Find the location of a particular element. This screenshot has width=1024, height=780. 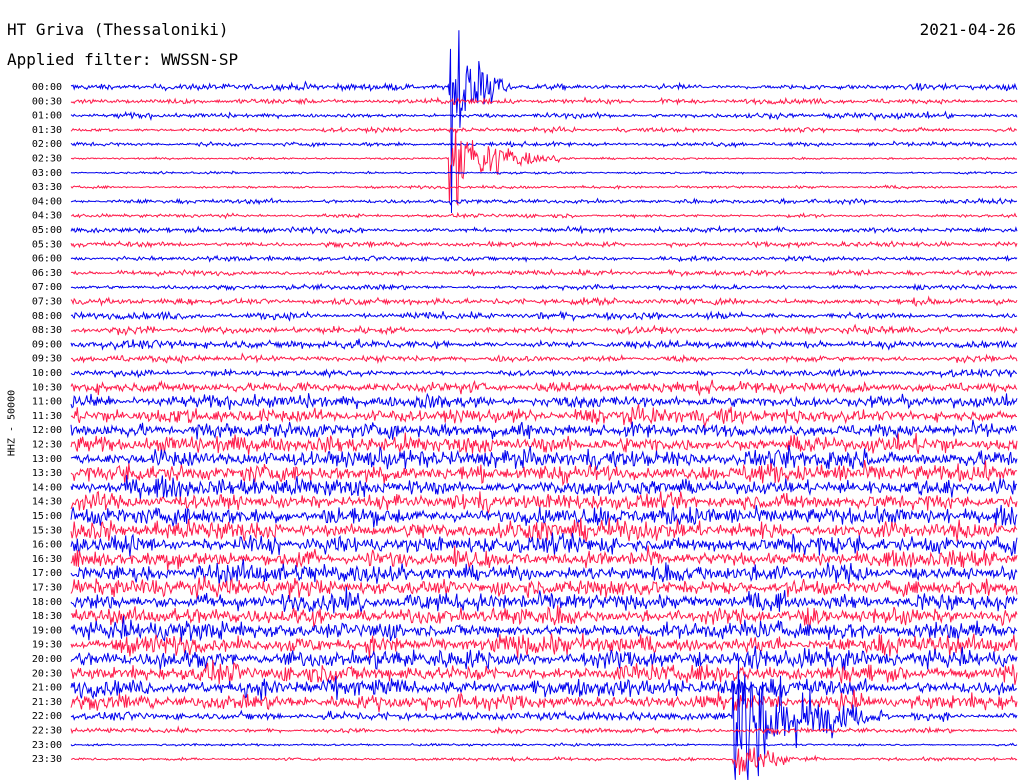

time-label: 03:30 is located at coordinates (47, 187).